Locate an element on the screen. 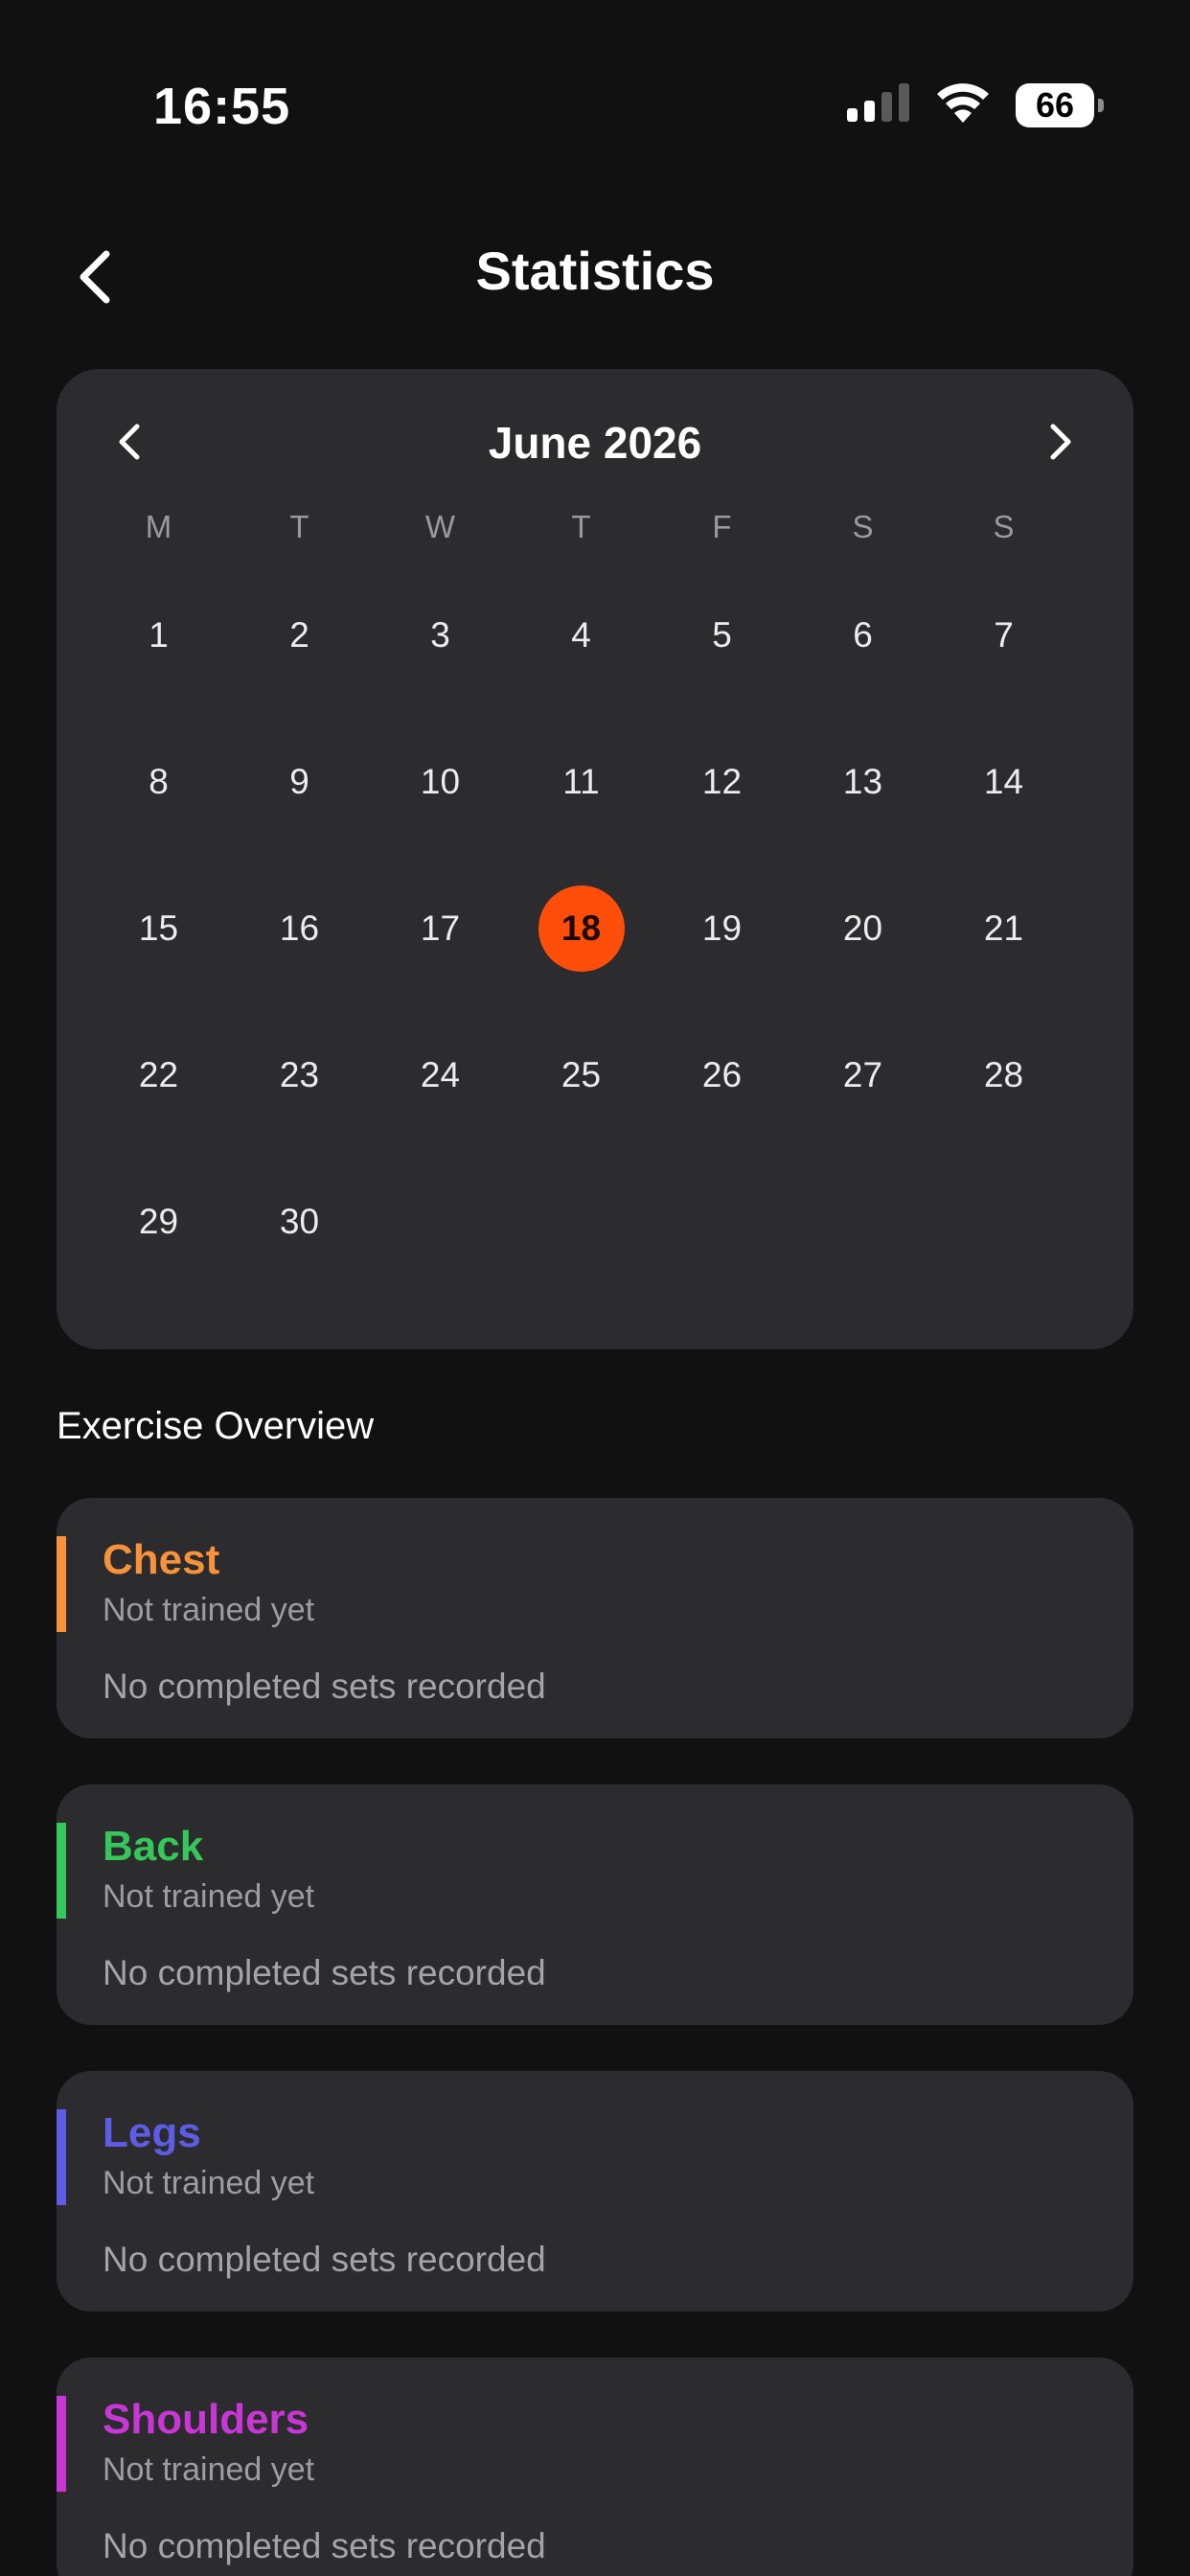 The width and height of the screenshot is (1190, 2576). cellular-signal-icon is located at coordinates (879, 104).